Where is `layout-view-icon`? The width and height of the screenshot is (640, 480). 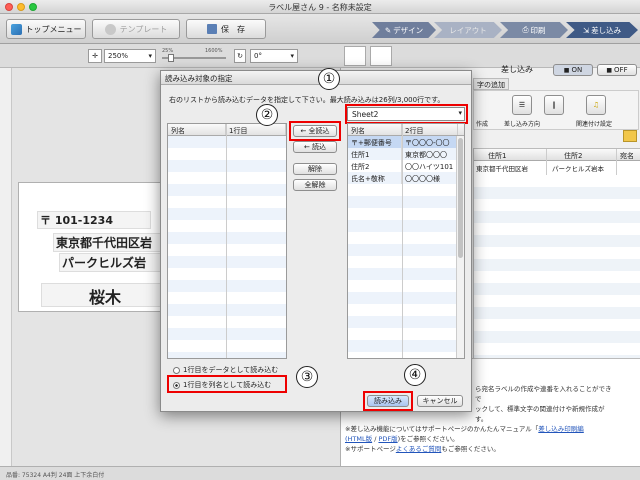
layout-view-icon is located at coordinates (355, 56).